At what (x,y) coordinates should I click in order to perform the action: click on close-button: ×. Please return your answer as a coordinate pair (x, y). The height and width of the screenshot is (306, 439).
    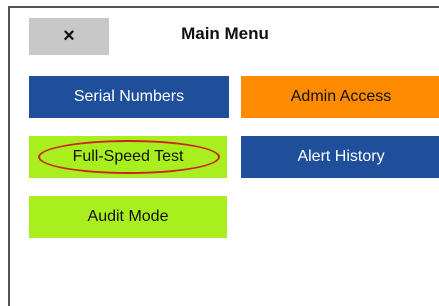
    Looking at the image, I should click on (69, 36).